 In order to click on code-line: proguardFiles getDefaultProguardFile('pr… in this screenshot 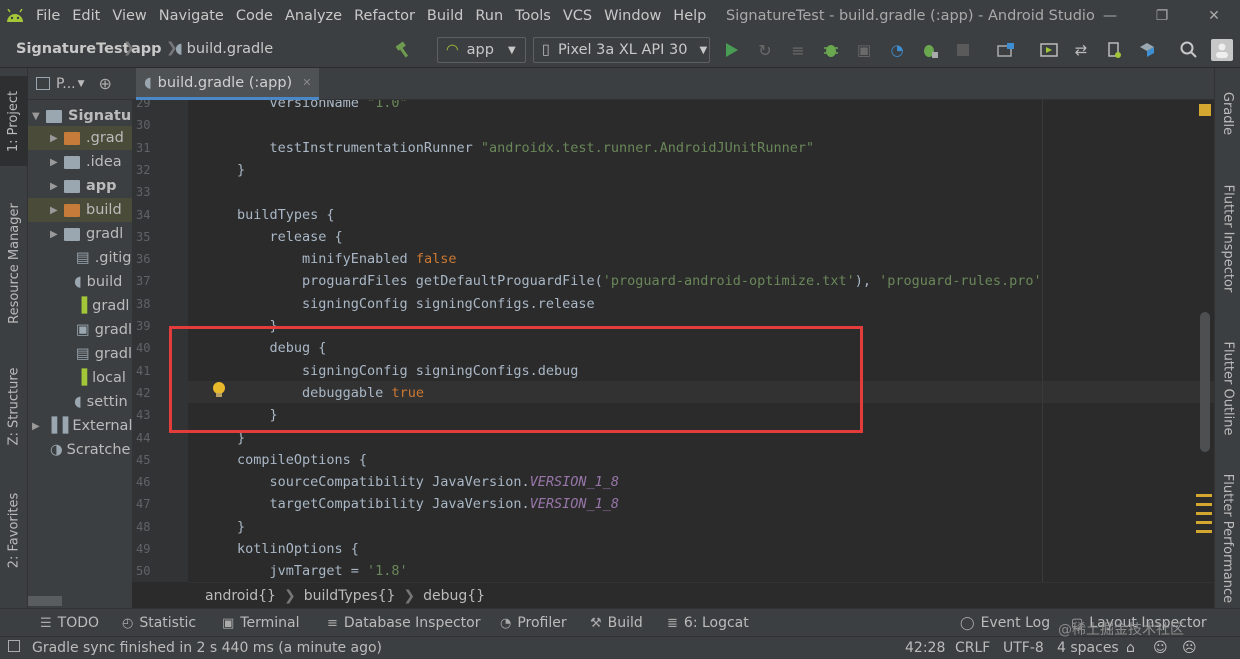, I will do `click(639, 281)`.